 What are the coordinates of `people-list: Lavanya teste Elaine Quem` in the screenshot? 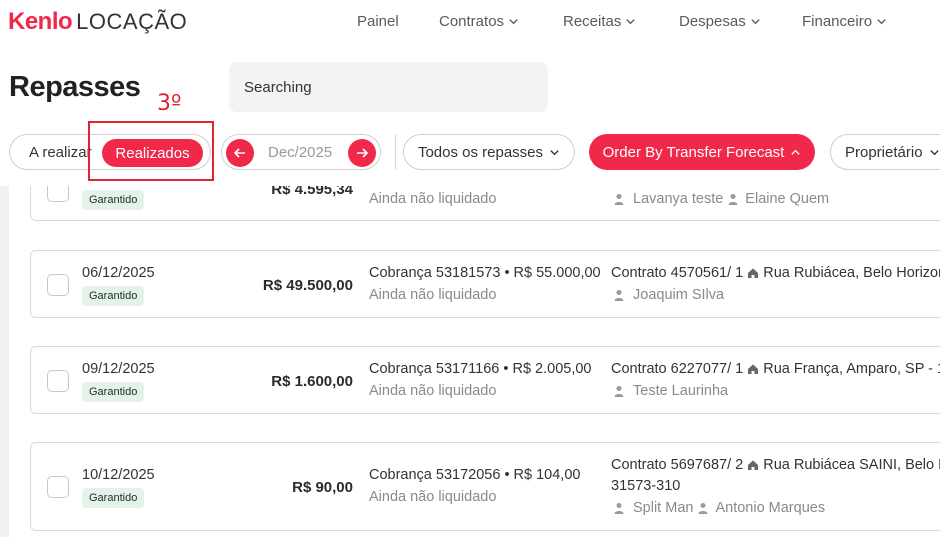 It's located at (720, 199).